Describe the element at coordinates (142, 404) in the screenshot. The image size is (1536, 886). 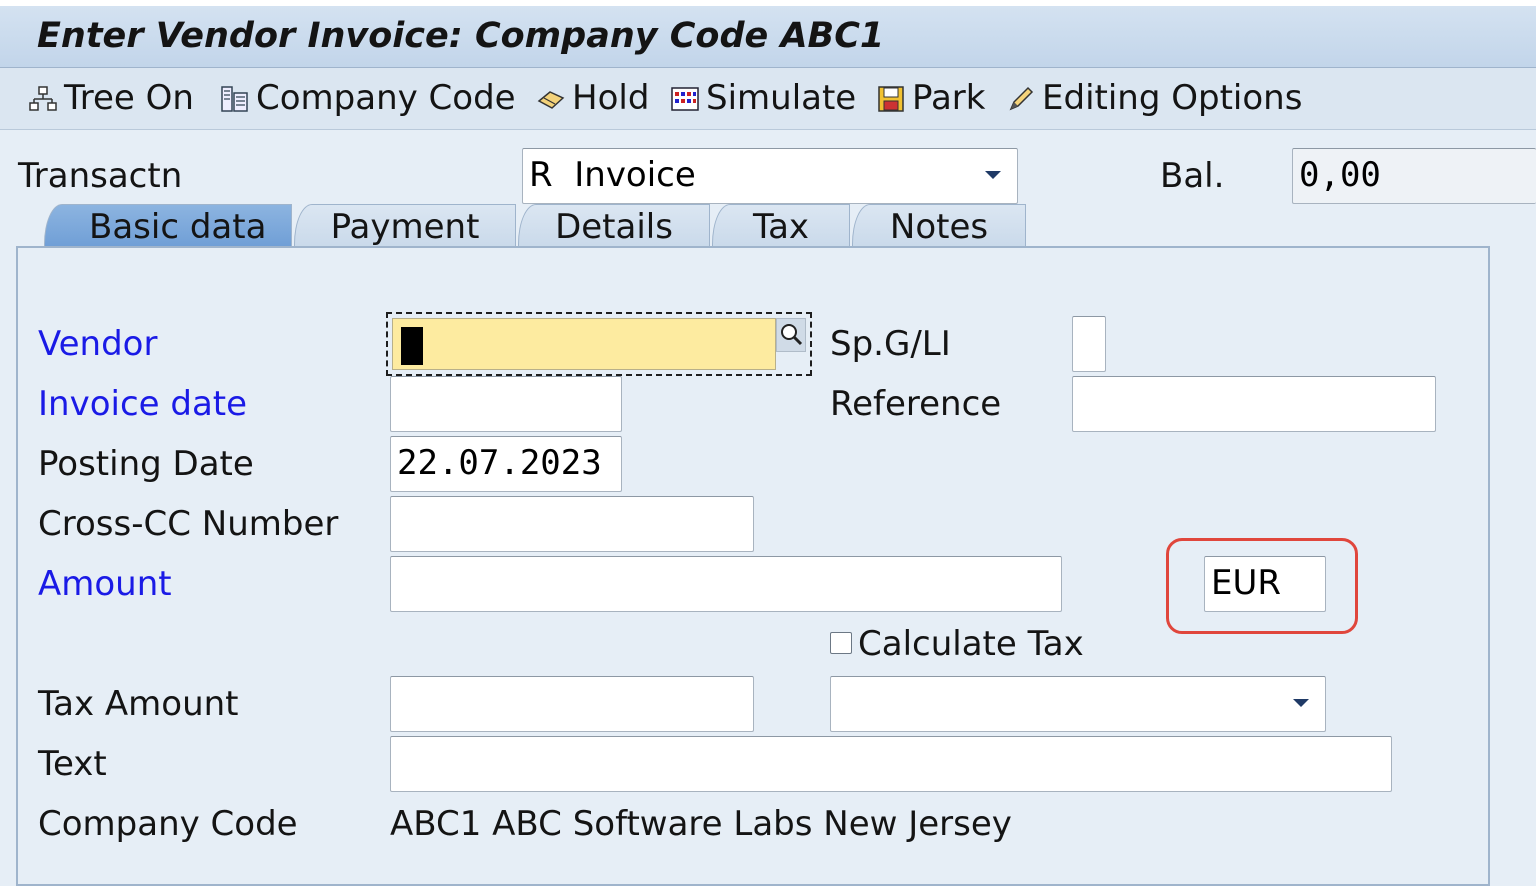
I see `invoice-date-label: Invoice date` at that location.